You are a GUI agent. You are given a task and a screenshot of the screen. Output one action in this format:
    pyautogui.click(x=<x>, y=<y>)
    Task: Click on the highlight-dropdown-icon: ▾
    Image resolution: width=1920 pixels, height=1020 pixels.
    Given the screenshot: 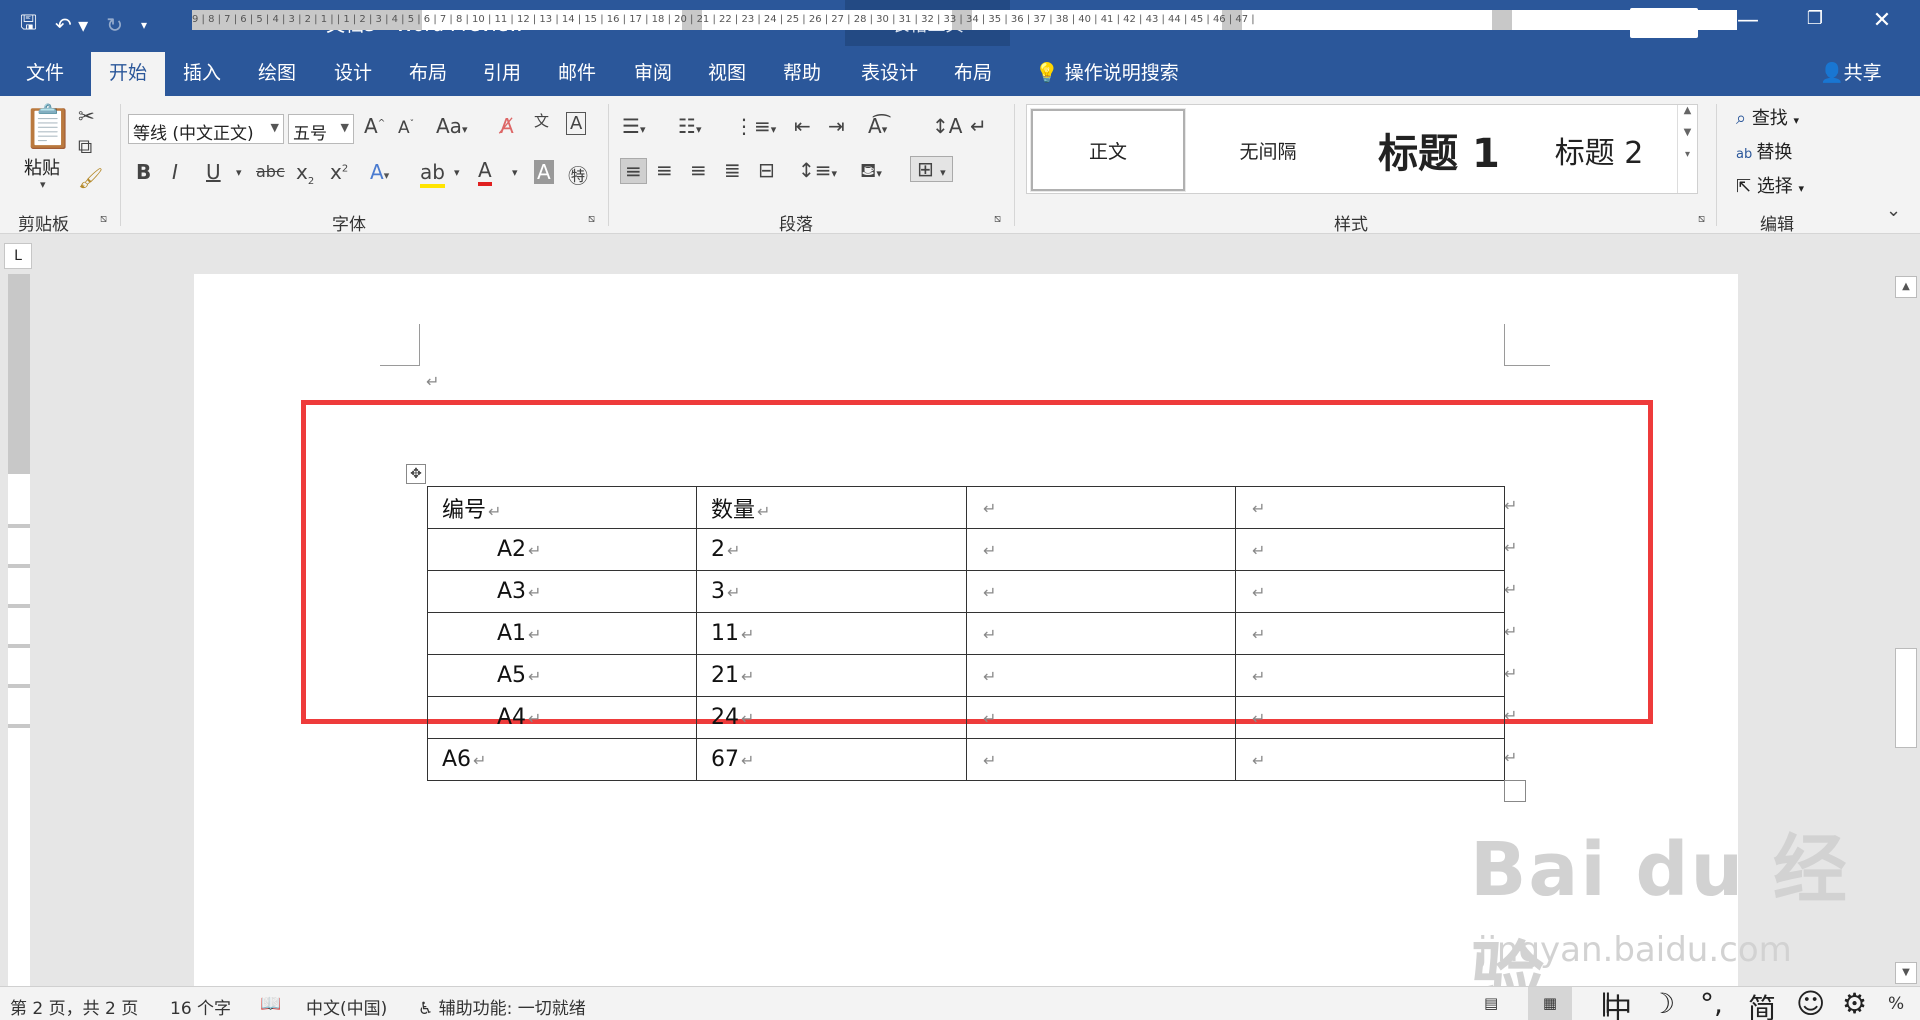 What is the action you would take?
    pyautogui.click(x=457, y=172)
    